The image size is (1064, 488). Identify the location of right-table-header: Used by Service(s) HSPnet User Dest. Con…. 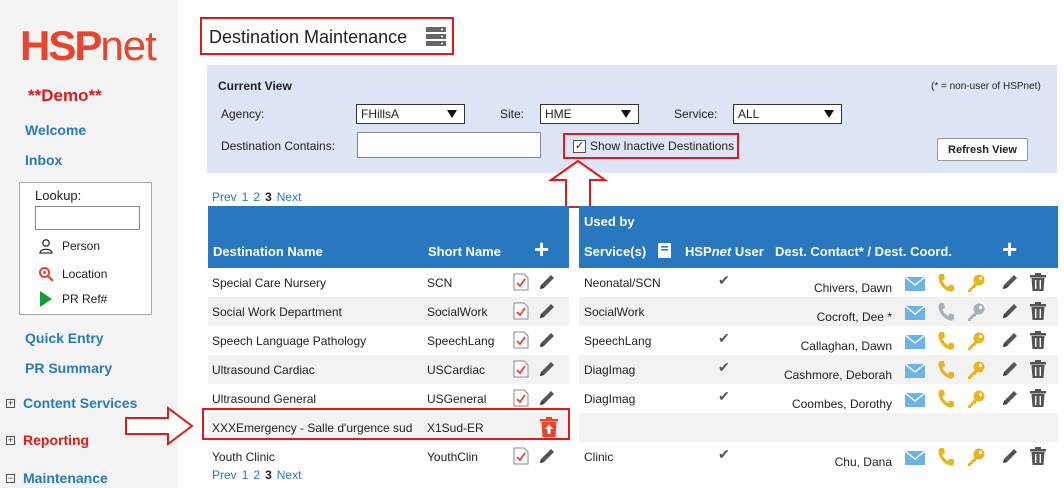
(818, 237).